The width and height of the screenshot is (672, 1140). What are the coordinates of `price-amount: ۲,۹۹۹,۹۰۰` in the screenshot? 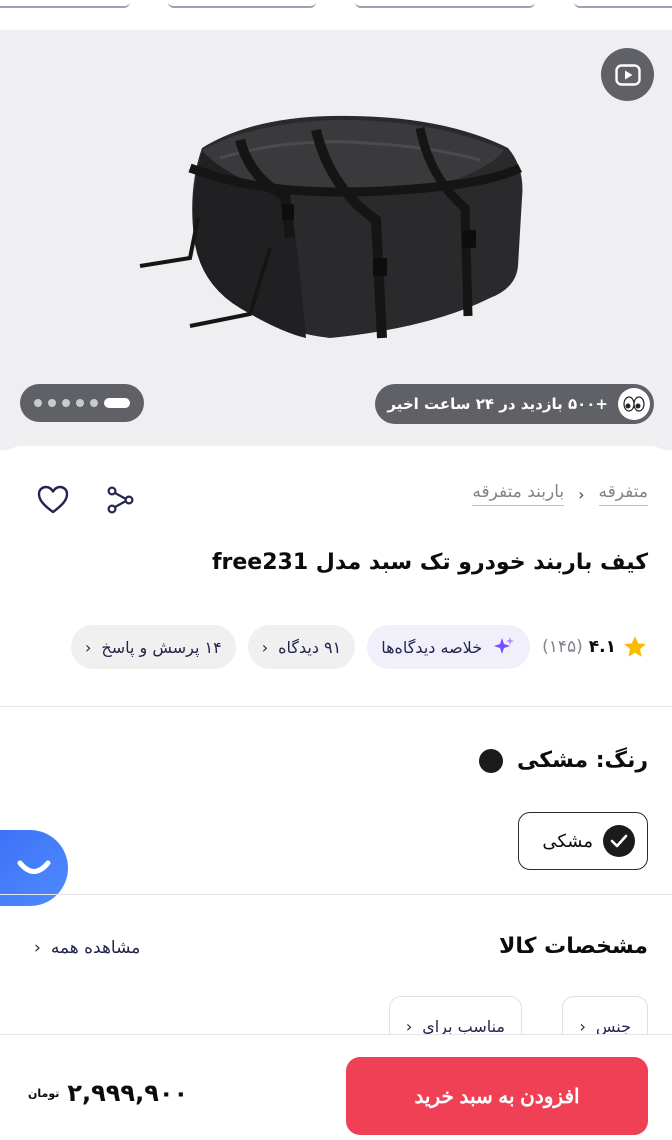 It's located at (128, 1093).